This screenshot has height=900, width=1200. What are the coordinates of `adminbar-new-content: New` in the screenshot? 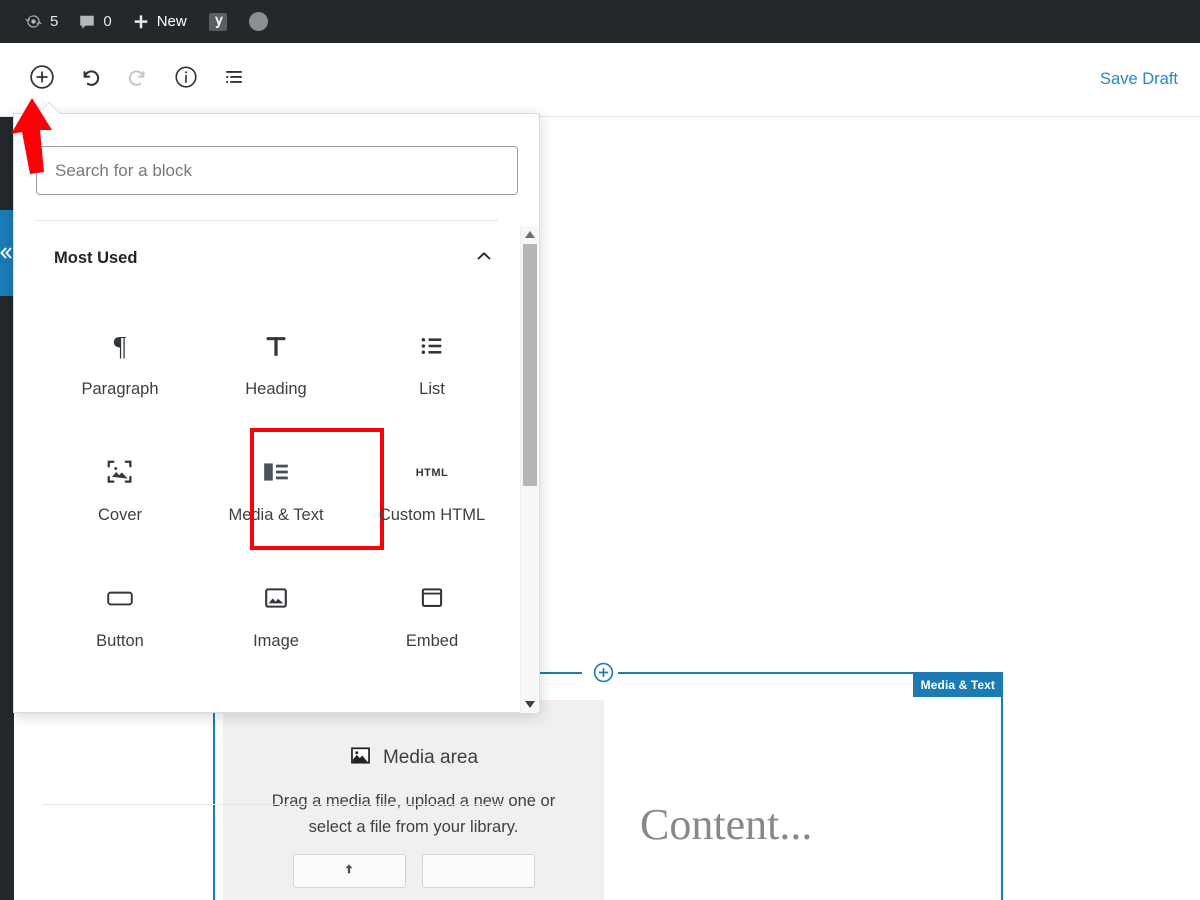 It's located at (159, 21).